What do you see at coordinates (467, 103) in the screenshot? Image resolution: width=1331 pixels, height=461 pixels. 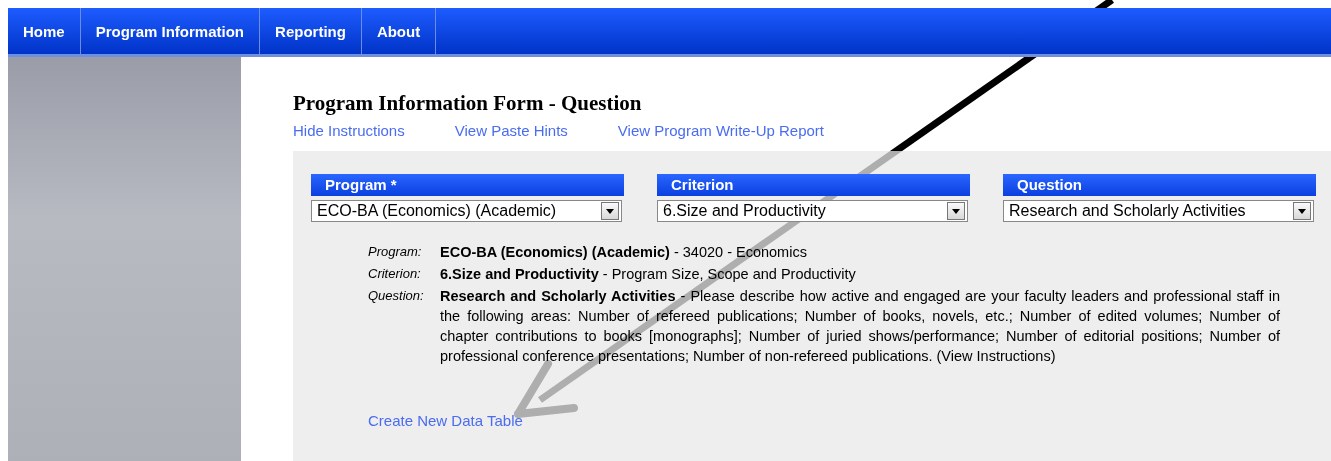 I see `page-title: Program Information Form - Question` at bounding box center [467, 103].